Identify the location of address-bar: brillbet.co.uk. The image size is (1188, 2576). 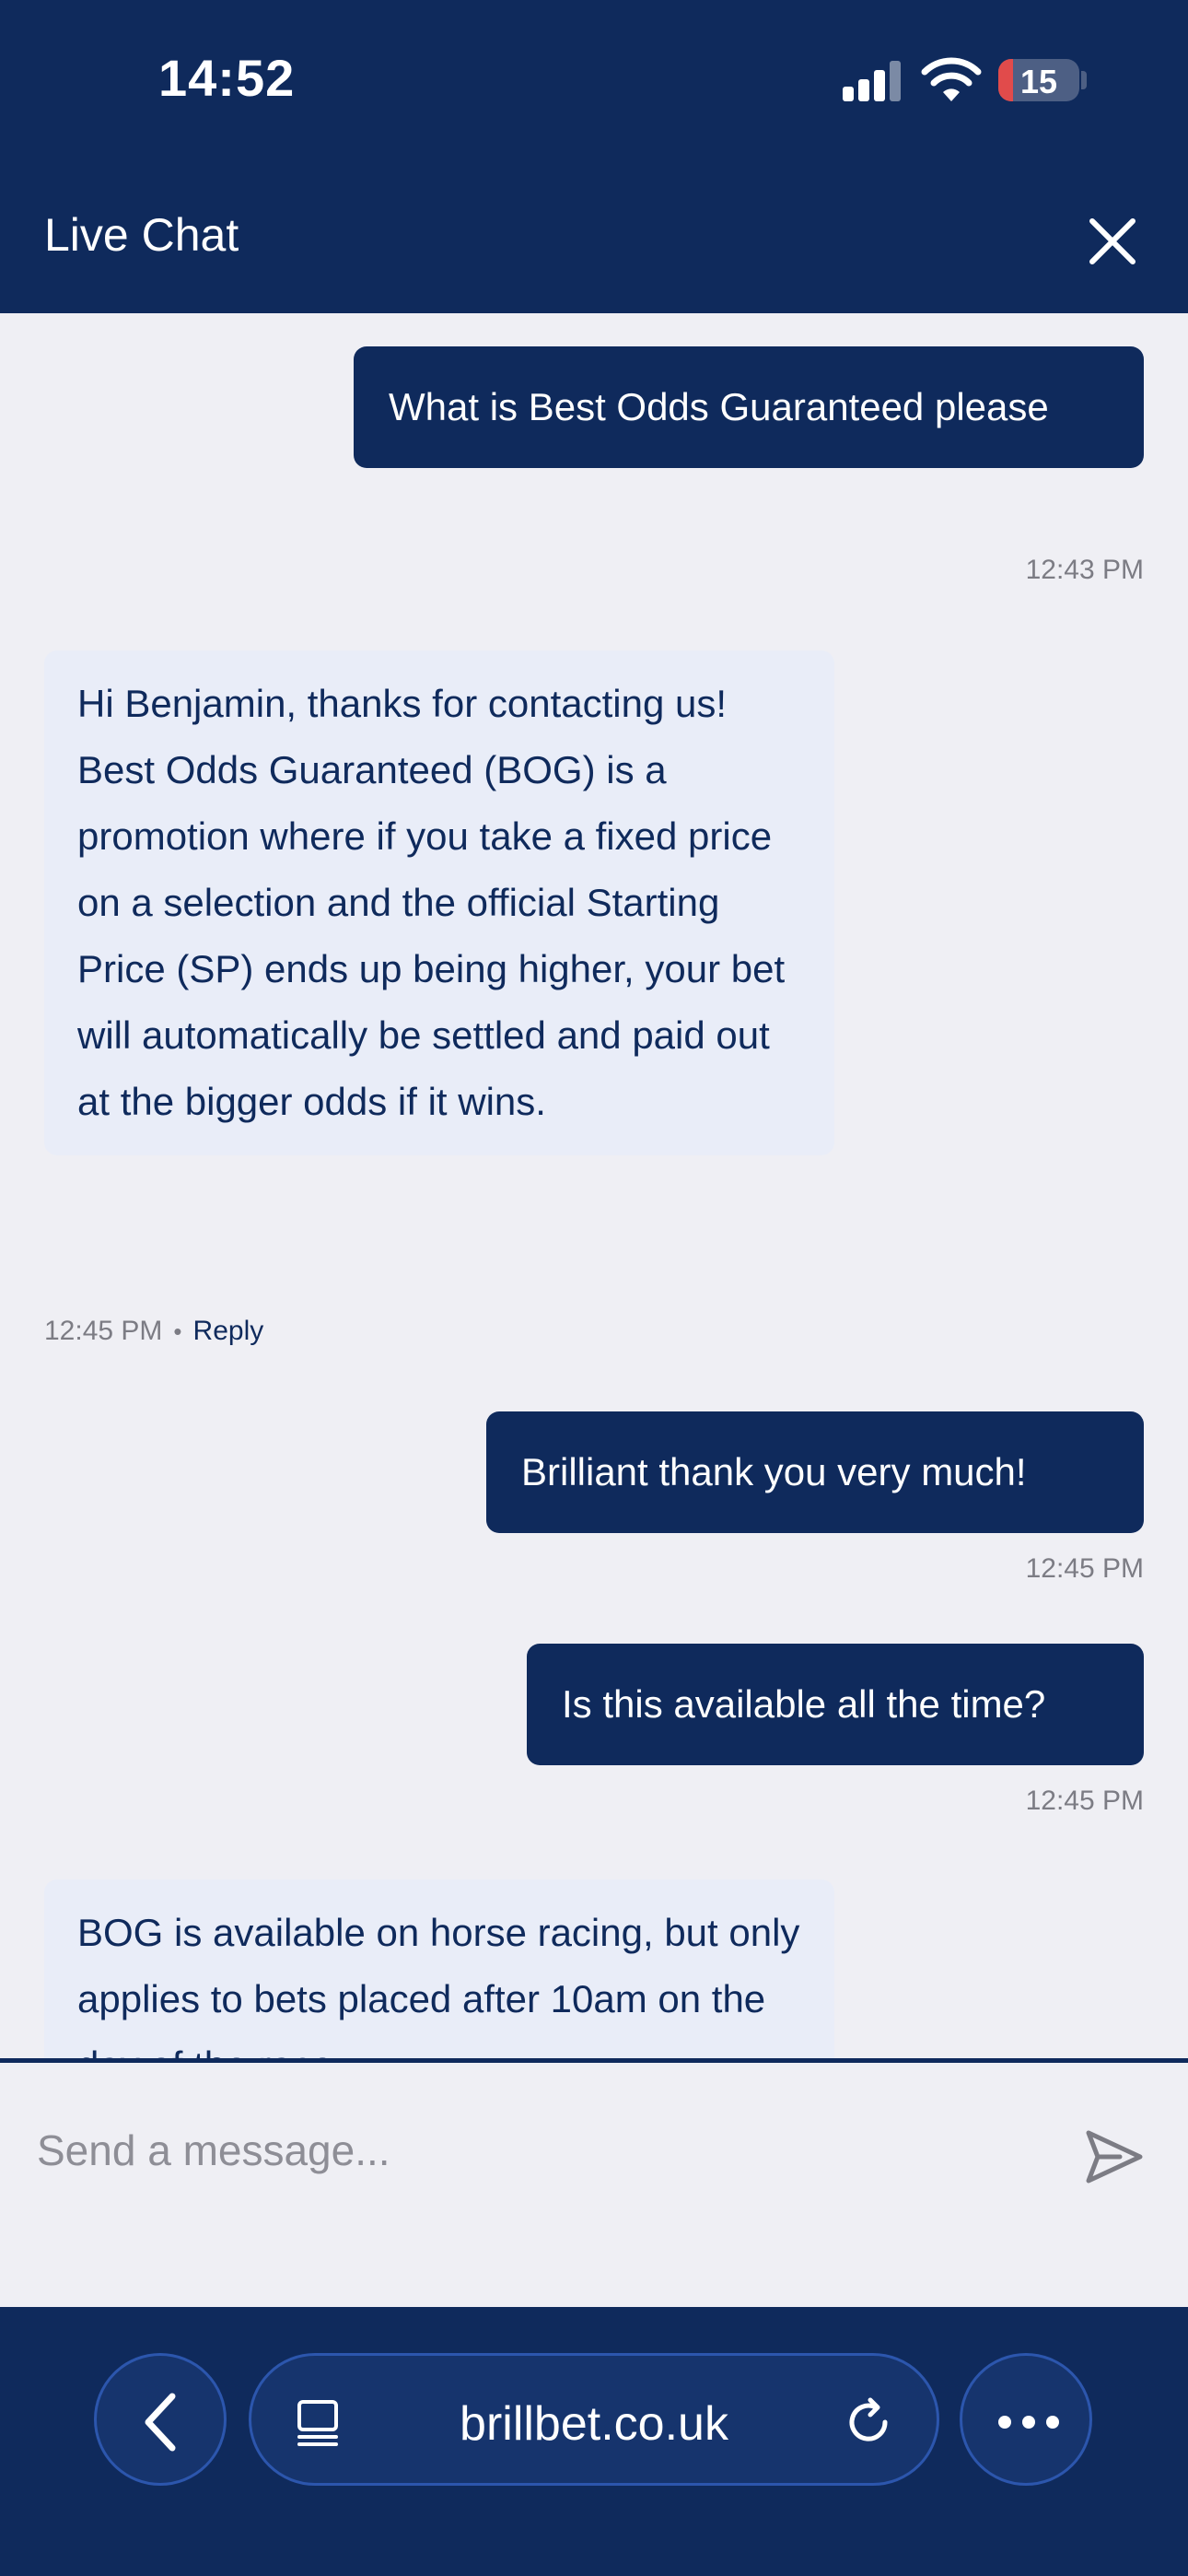
(594, 2419).